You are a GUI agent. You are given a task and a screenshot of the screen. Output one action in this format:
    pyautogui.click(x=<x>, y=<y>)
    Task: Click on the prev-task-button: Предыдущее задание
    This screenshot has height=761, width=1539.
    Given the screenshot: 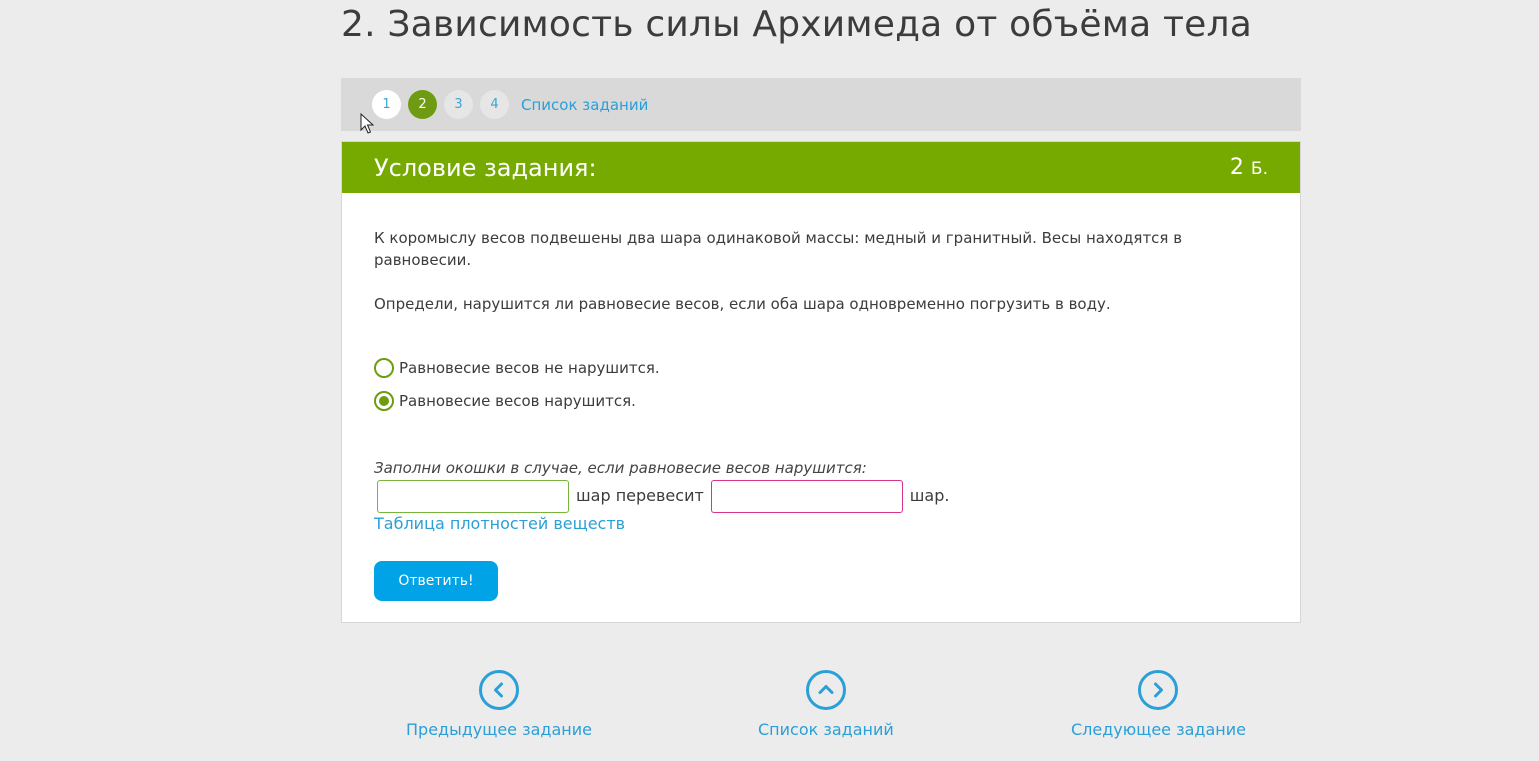 What is the action you would take?
    pyautogui.click(x=499, y=704)
    